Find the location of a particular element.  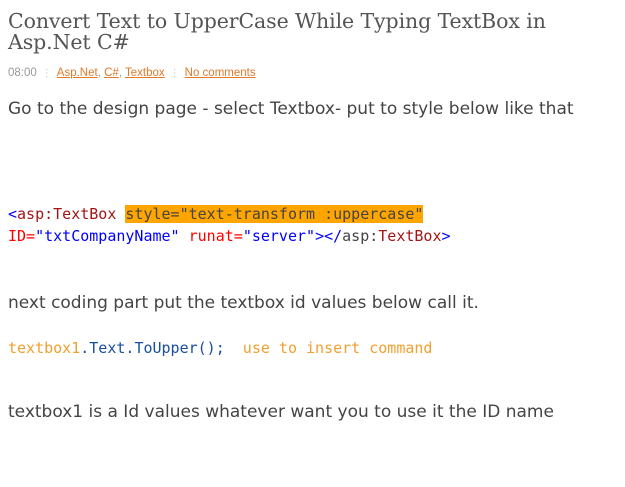

post-meta: 08:00 ⋮ Asp.Net, C#, Textbox ⋮ No comments is located at coordinates (313, 73).